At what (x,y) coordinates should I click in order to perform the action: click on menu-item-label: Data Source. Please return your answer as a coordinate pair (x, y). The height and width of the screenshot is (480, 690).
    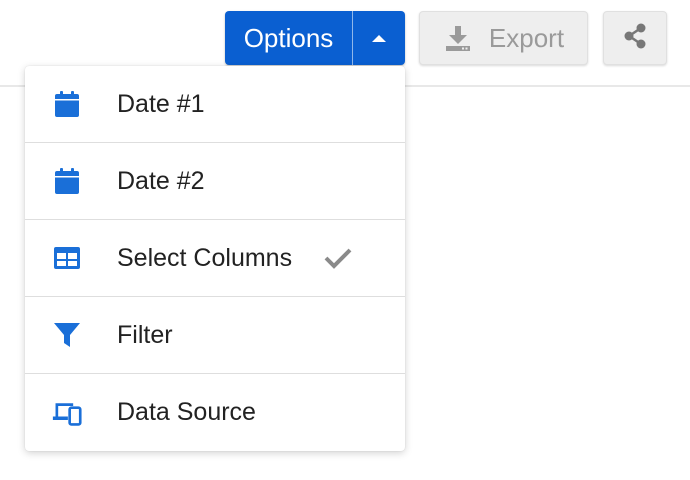
    Looking at the image, I should click on (186, 412).